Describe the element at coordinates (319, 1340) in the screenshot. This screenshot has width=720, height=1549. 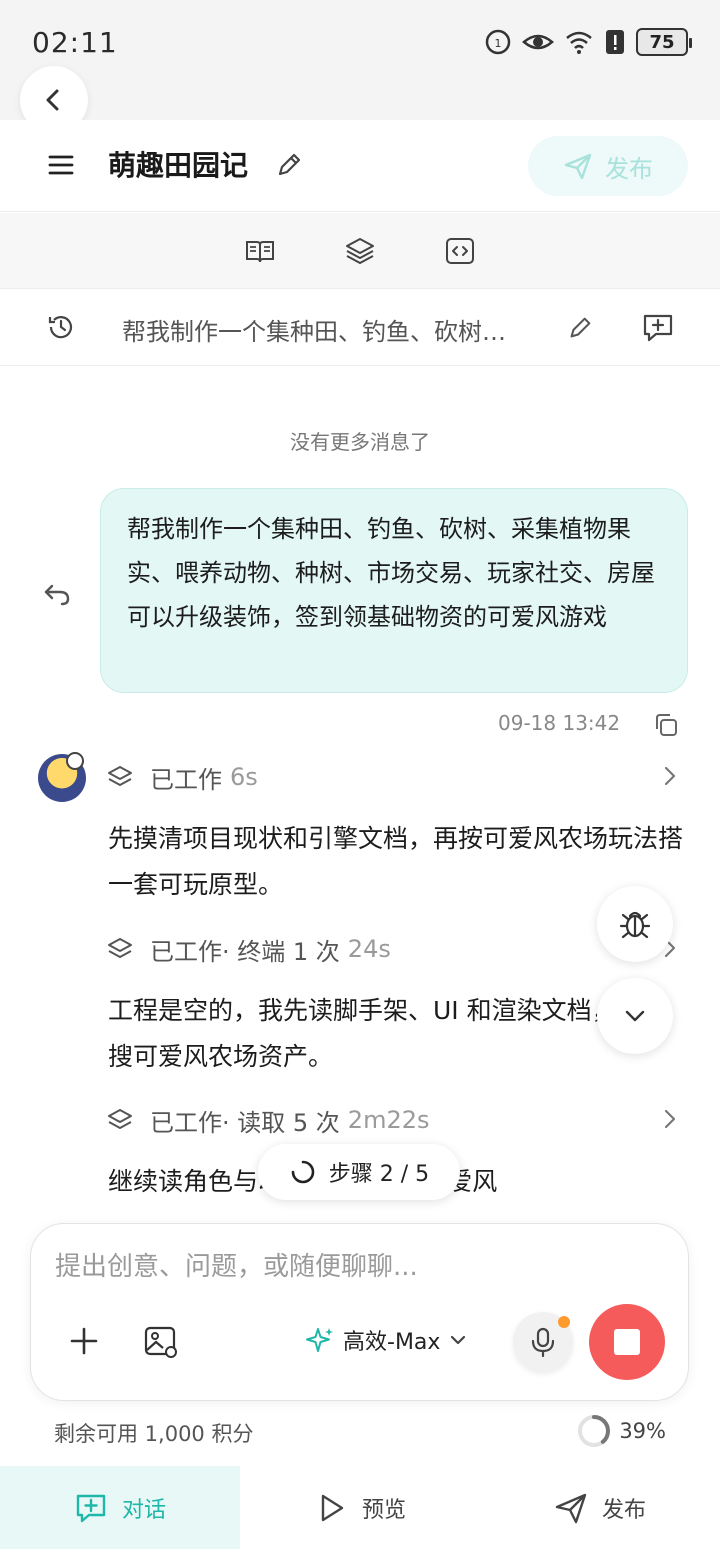
I see `sparkle-icon` at that location.